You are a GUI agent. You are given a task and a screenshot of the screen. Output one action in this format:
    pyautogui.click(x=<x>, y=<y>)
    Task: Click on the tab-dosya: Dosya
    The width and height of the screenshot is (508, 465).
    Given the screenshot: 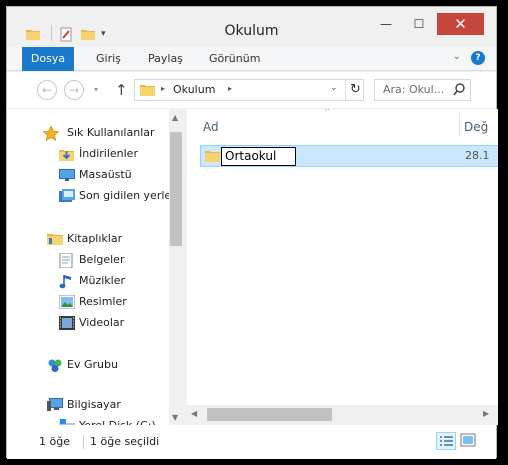 What is the action you would take?
    pyautogui.click(x=48, y=59)
    